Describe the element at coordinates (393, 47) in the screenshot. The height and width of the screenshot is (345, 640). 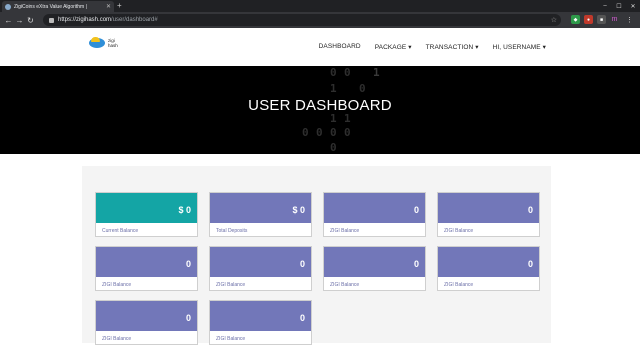
I see `nav-package: PACKAGE ▾` at that location.